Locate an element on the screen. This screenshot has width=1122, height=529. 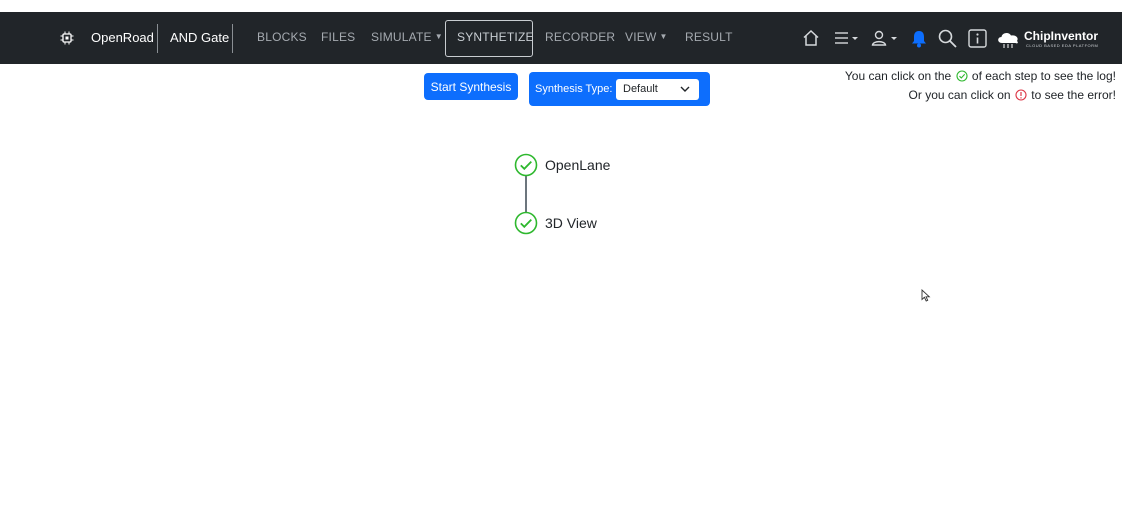
step-3d-view: 3D View is located at coordinates (555, 223).